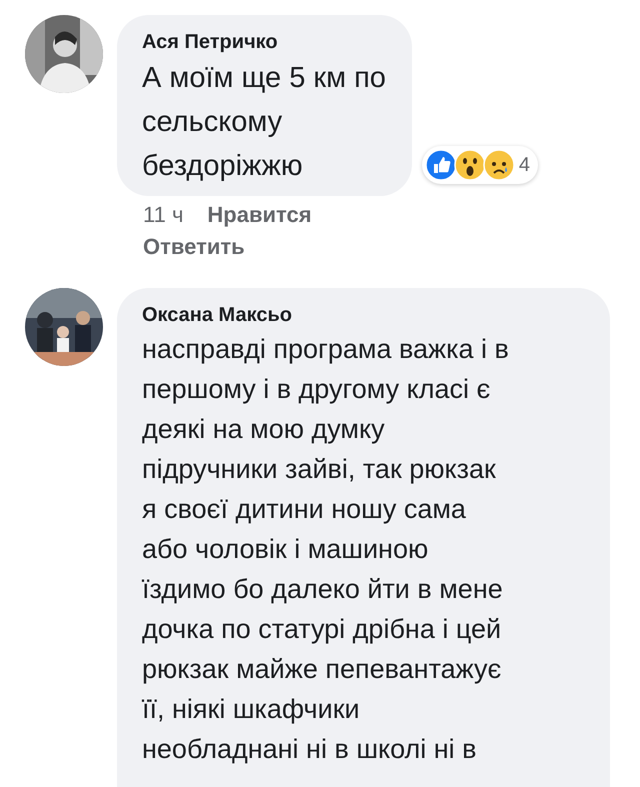 Image resolution: width=640 pixels, height=787 pixels. What do you see at coordinates (259, 215) in the screenshot?
I see `like-link: Нравится` at bounding box center [259, 215].